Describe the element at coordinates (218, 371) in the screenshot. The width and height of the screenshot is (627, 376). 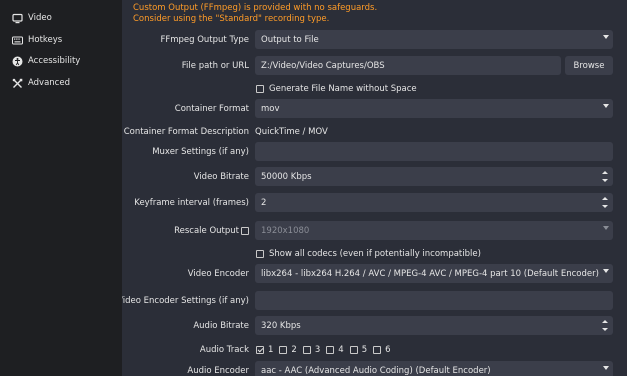
I see `audio-encoder-label: Audio Encoder` at that location.